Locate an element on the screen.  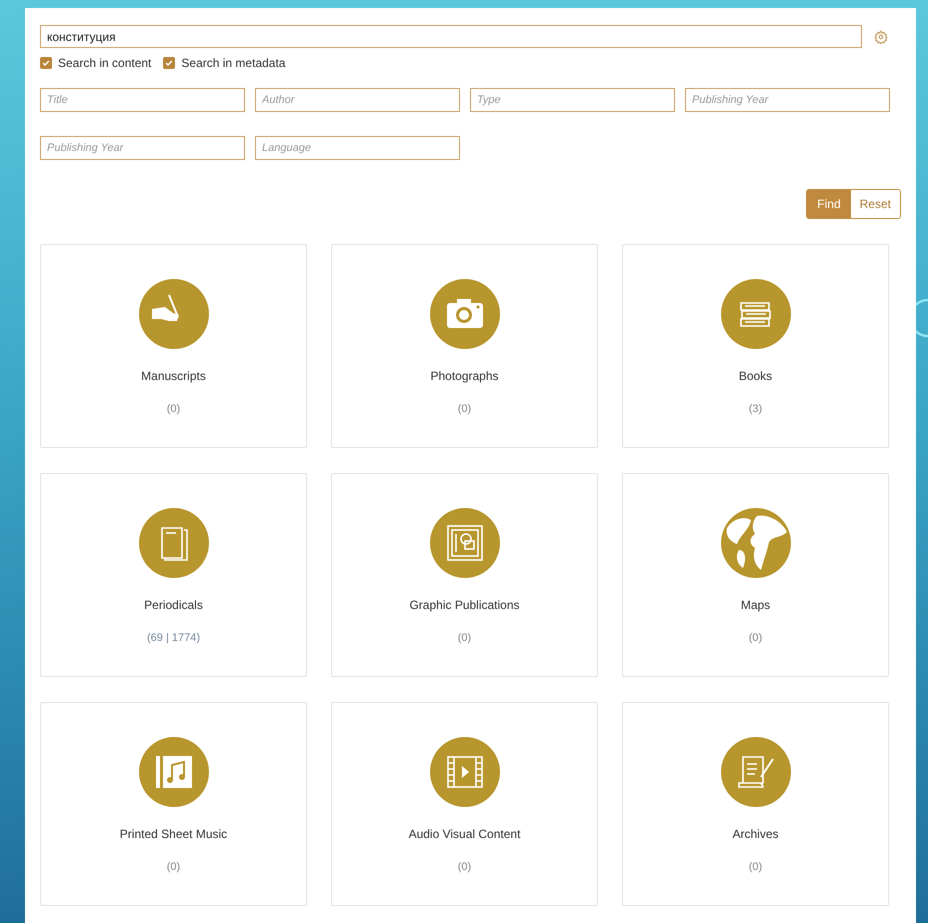
globe-icon is located at coordinates (755, 543).